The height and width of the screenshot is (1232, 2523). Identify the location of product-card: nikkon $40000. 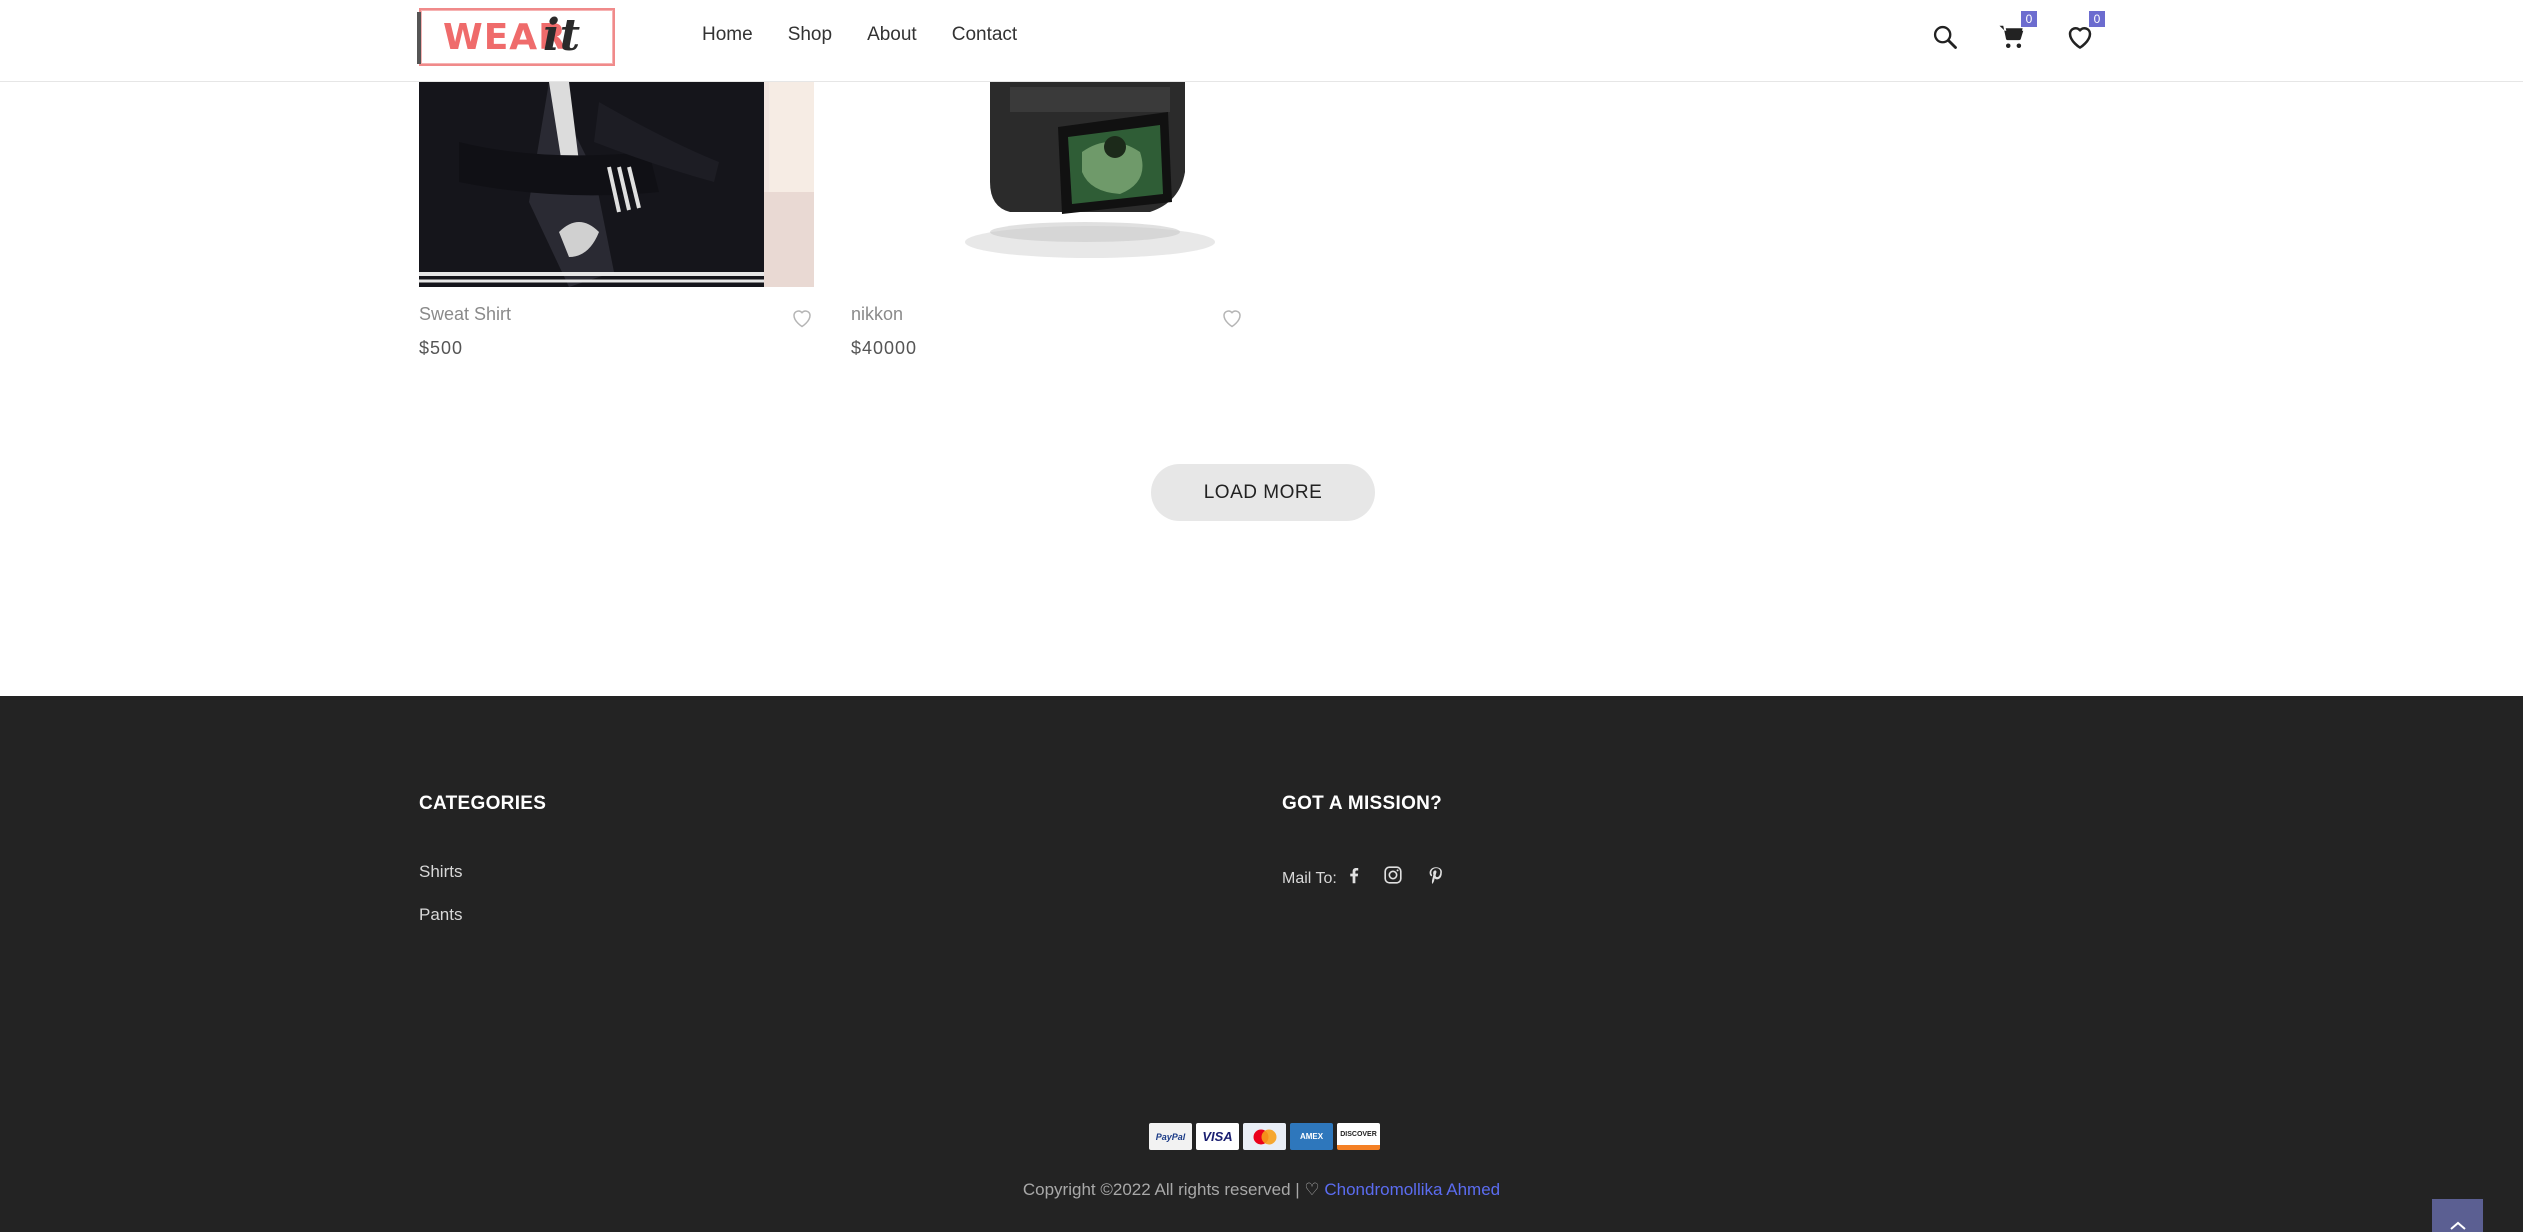
(1047, 220).